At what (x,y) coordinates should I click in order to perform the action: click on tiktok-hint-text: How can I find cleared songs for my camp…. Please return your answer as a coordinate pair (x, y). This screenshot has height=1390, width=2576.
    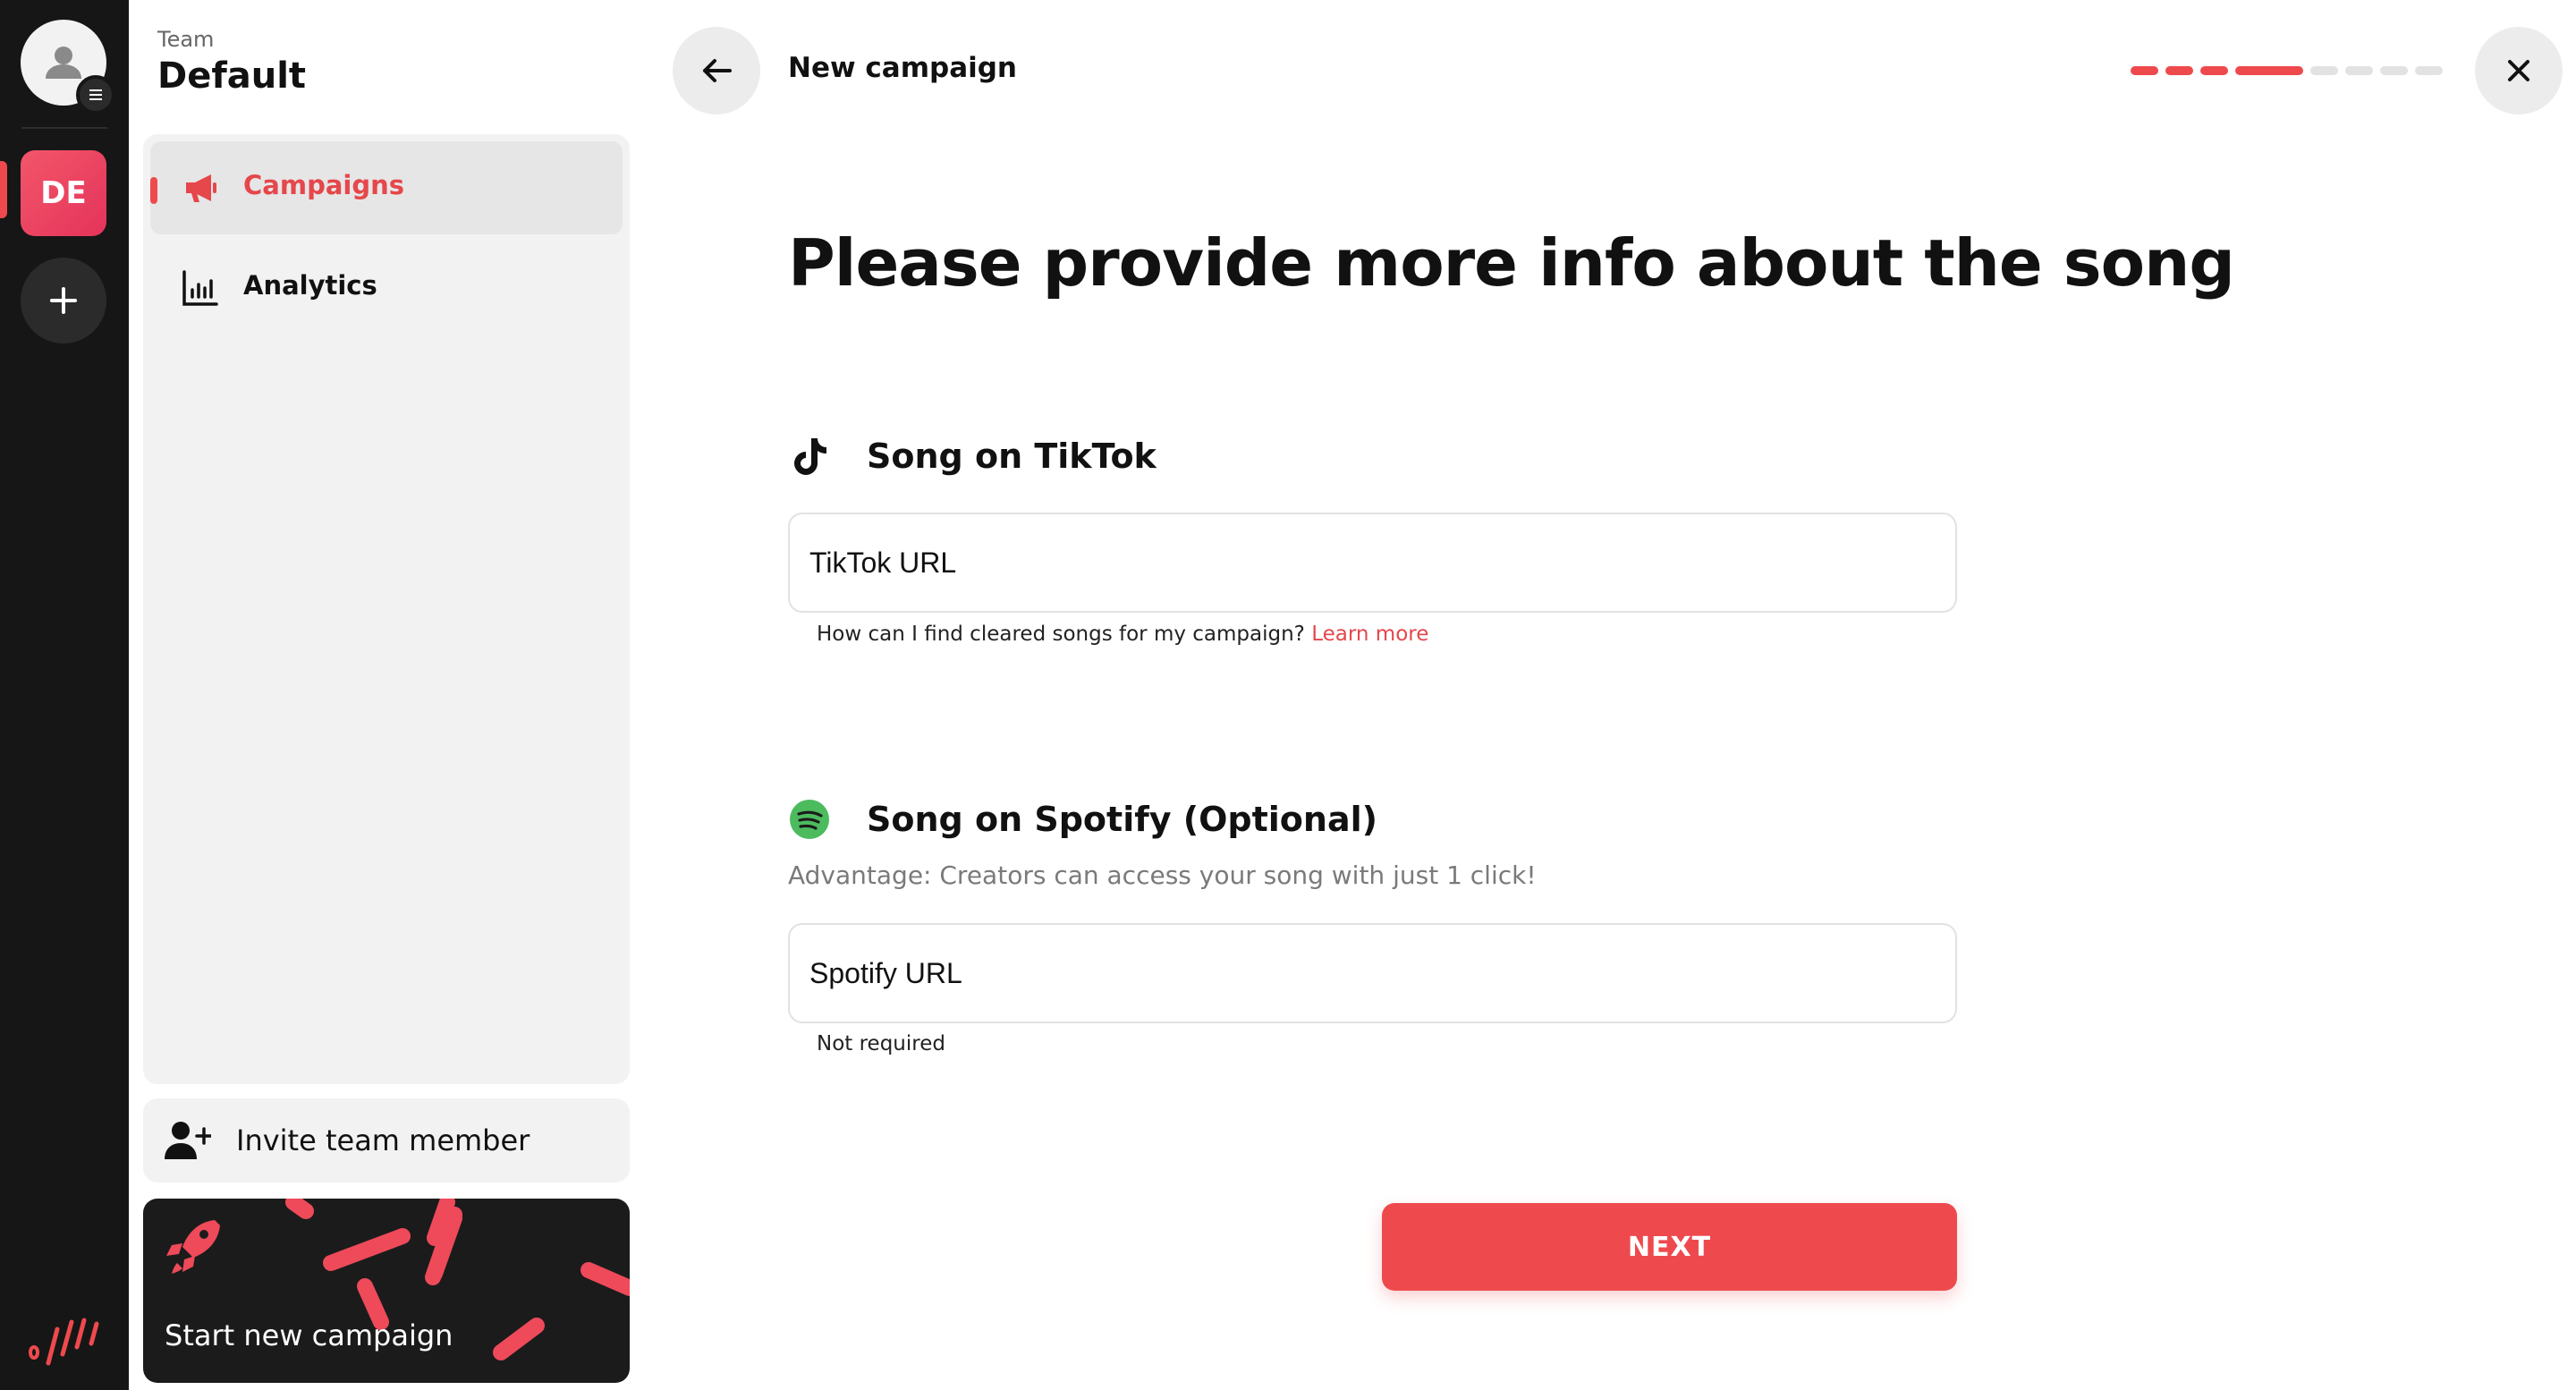
    Looking at the image, I should click on (1061, 634).